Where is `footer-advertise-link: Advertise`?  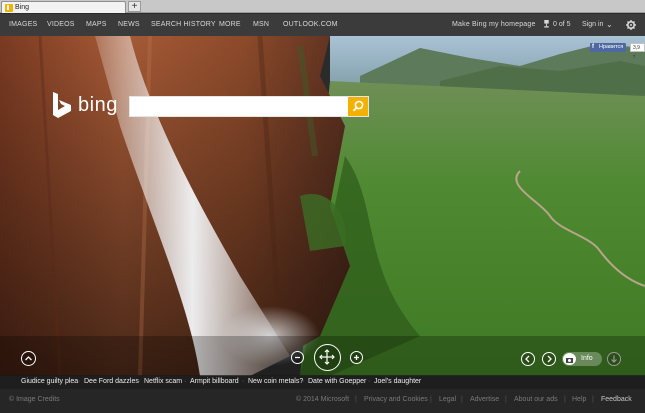
footer-advertise-link: Advertise is located at coordinates (484, 400).